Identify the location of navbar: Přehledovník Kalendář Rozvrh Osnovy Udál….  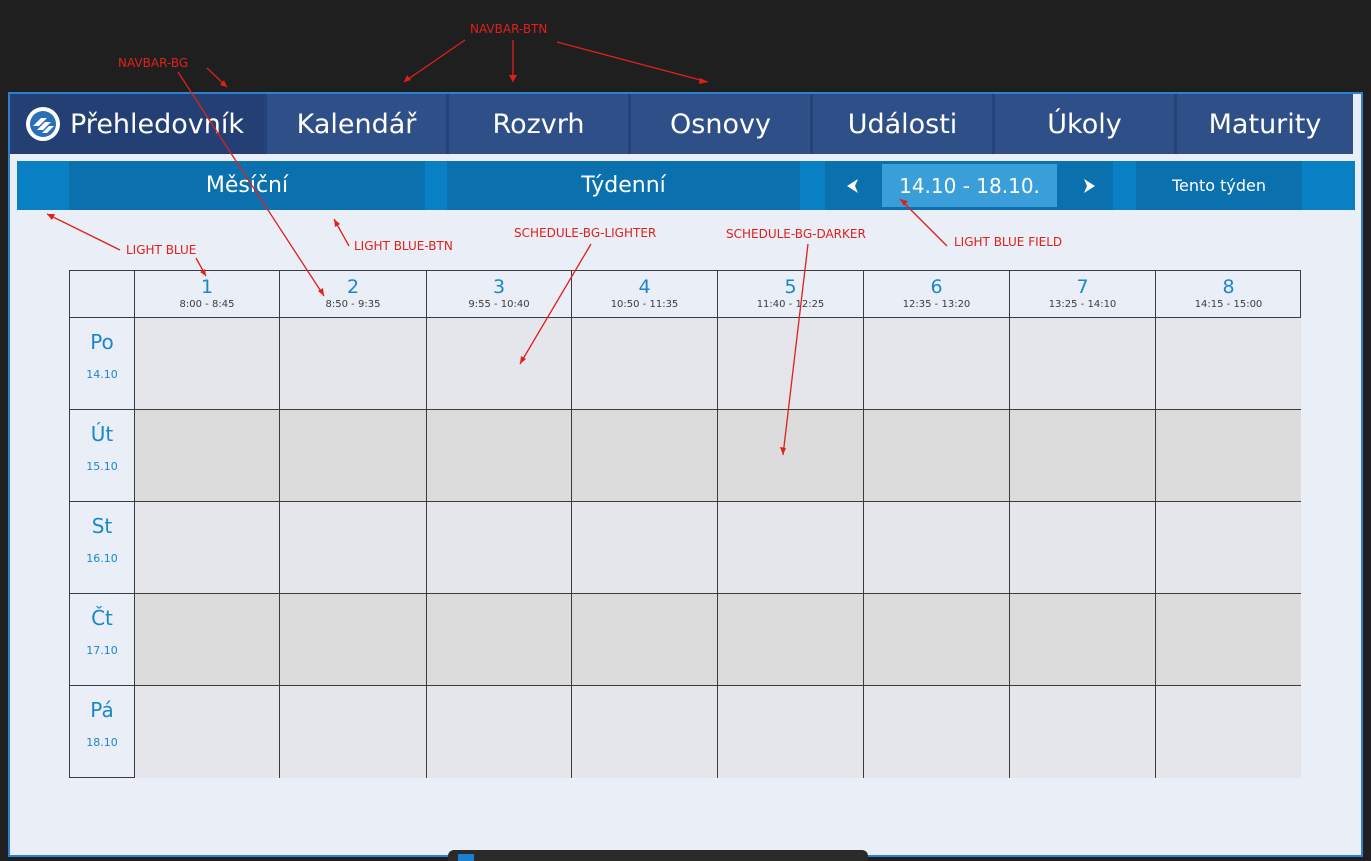
(681, 124).